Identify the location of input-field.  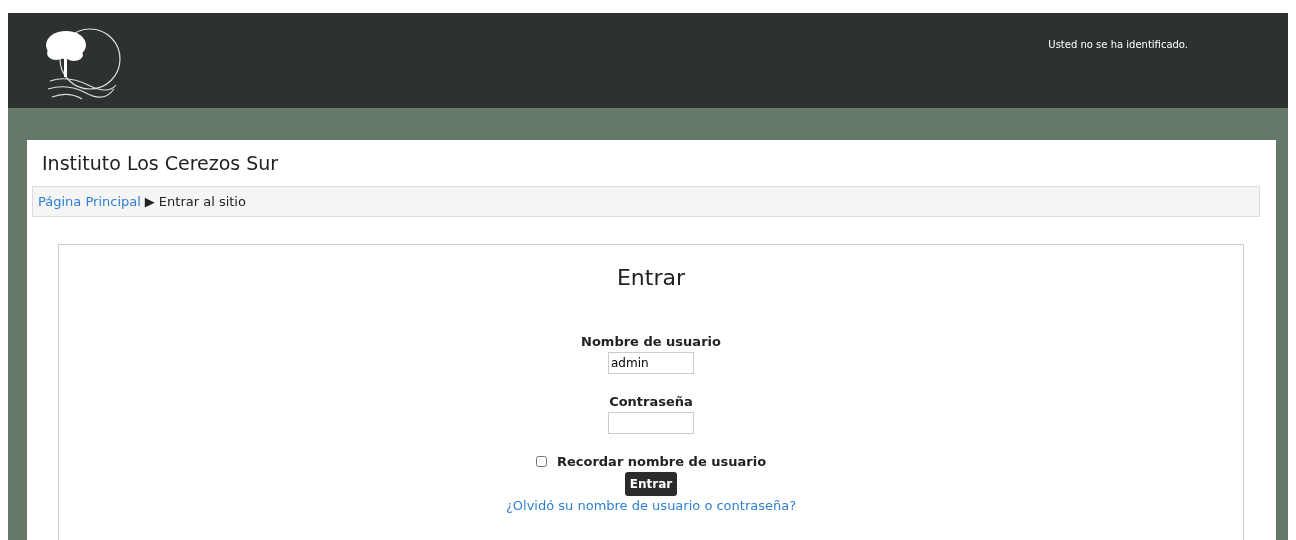
(651, 423).